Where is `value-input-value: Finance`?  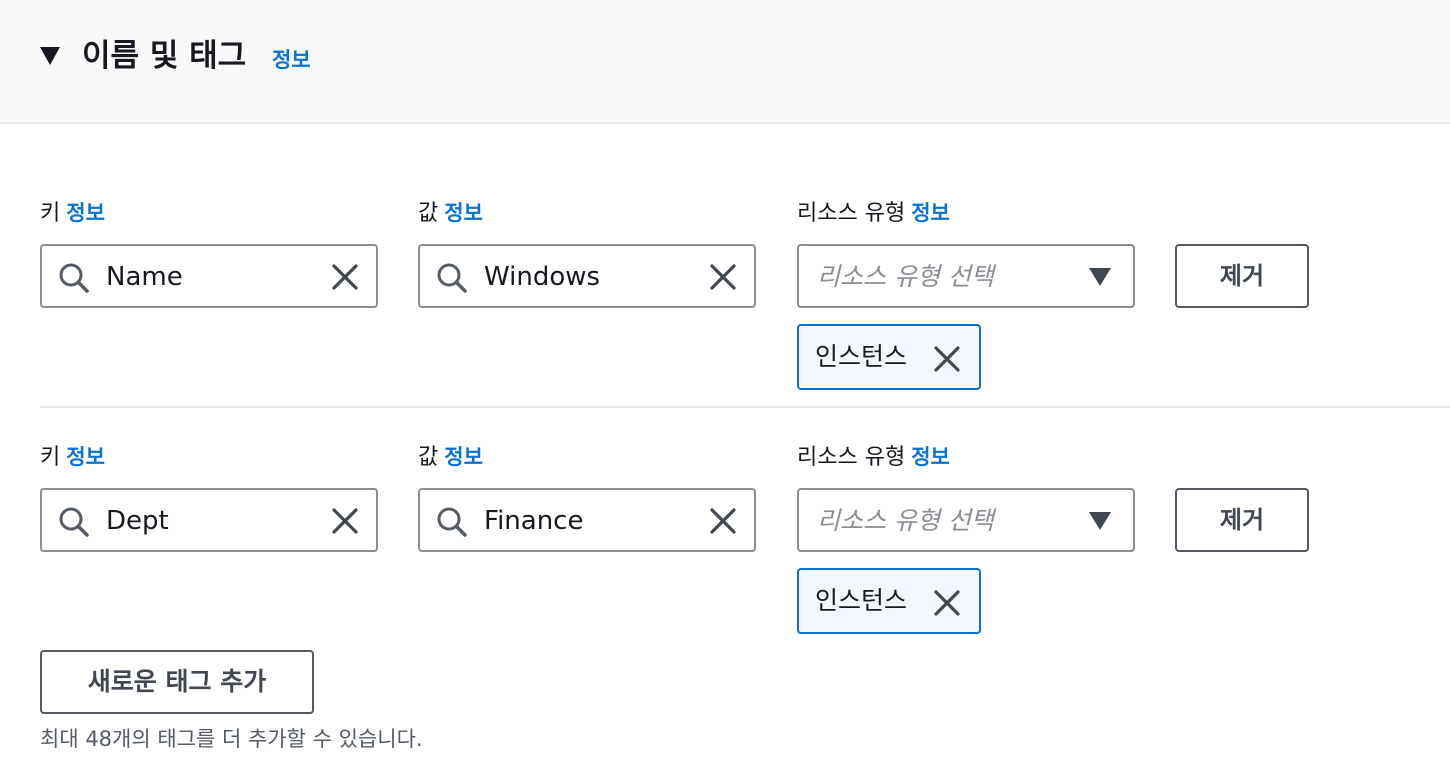
value-input-value: Finance is located at coordinates (533, 521).